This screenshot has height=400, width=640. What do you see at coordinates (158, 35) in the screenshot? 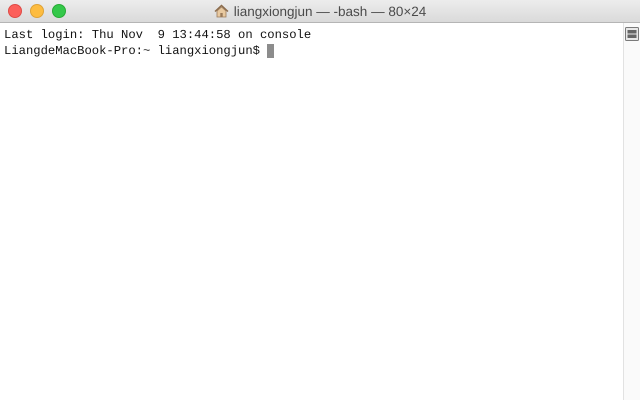
I see `terminal-line: Last login: Thu Nov 9 13:44:58 on console` at bounding box center [158, 35].